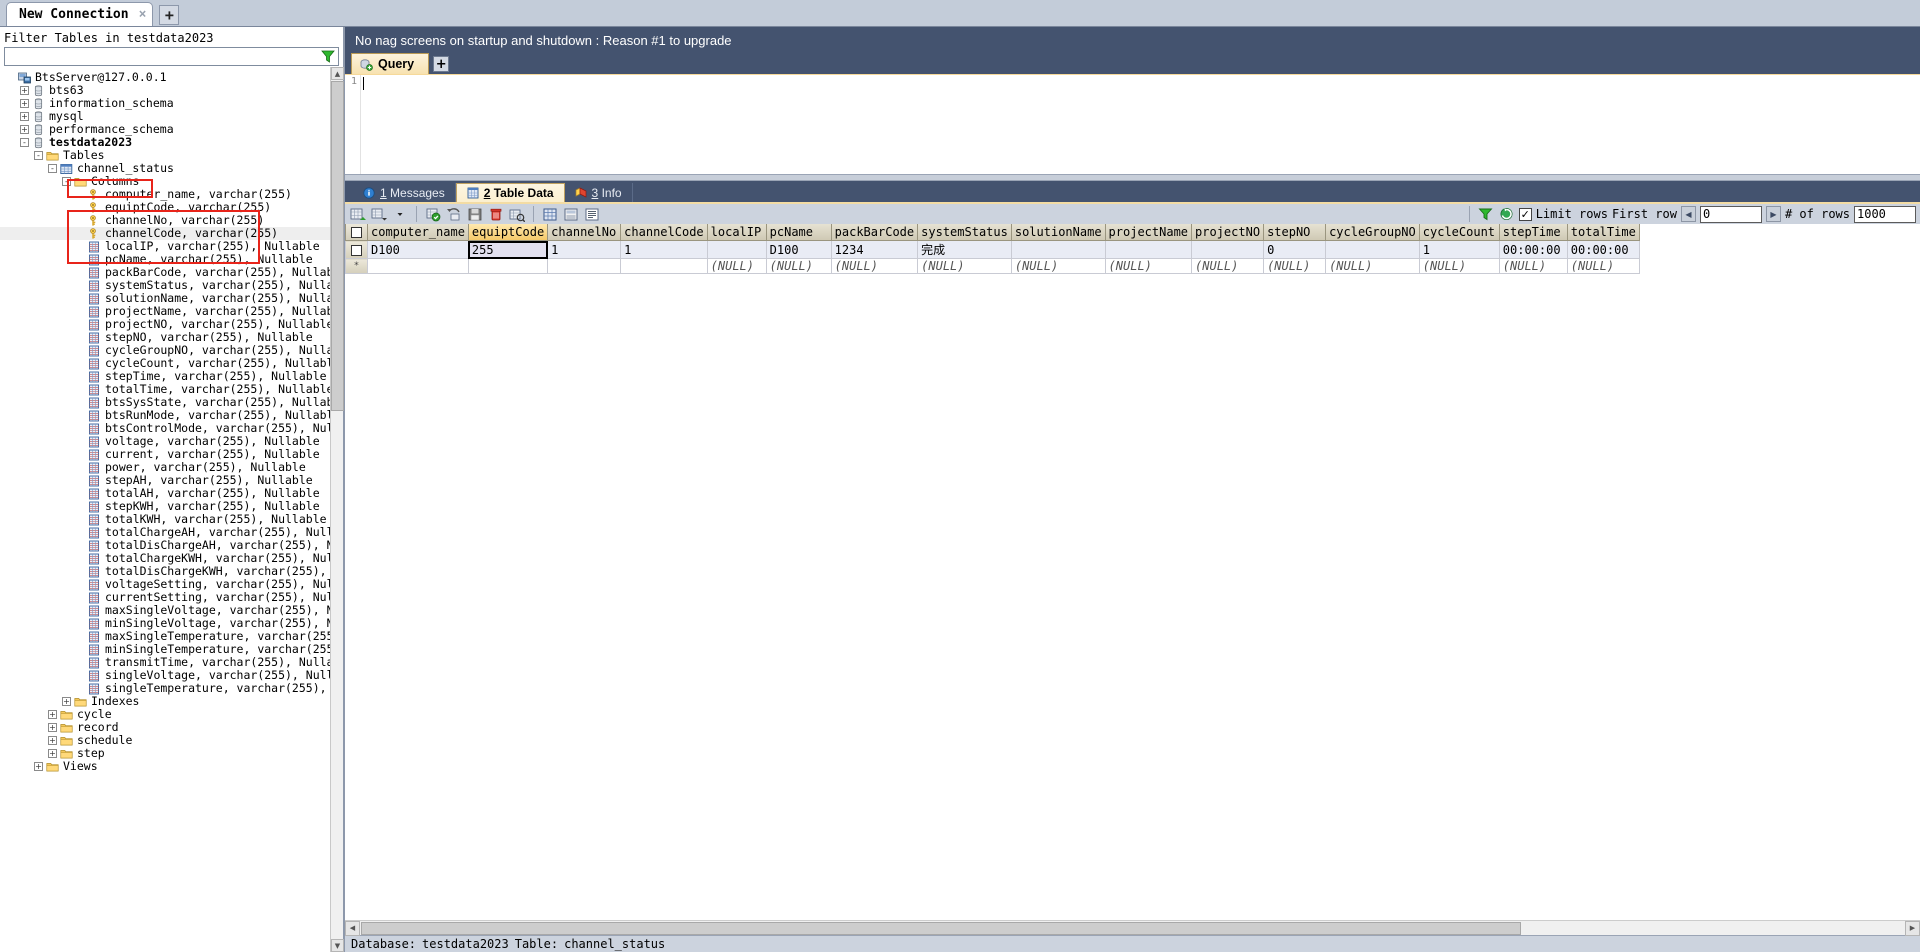  Describe the element at coordinates (352, 928) in the screenshot. I see `scroll-left-arrow: ◀` at that location.